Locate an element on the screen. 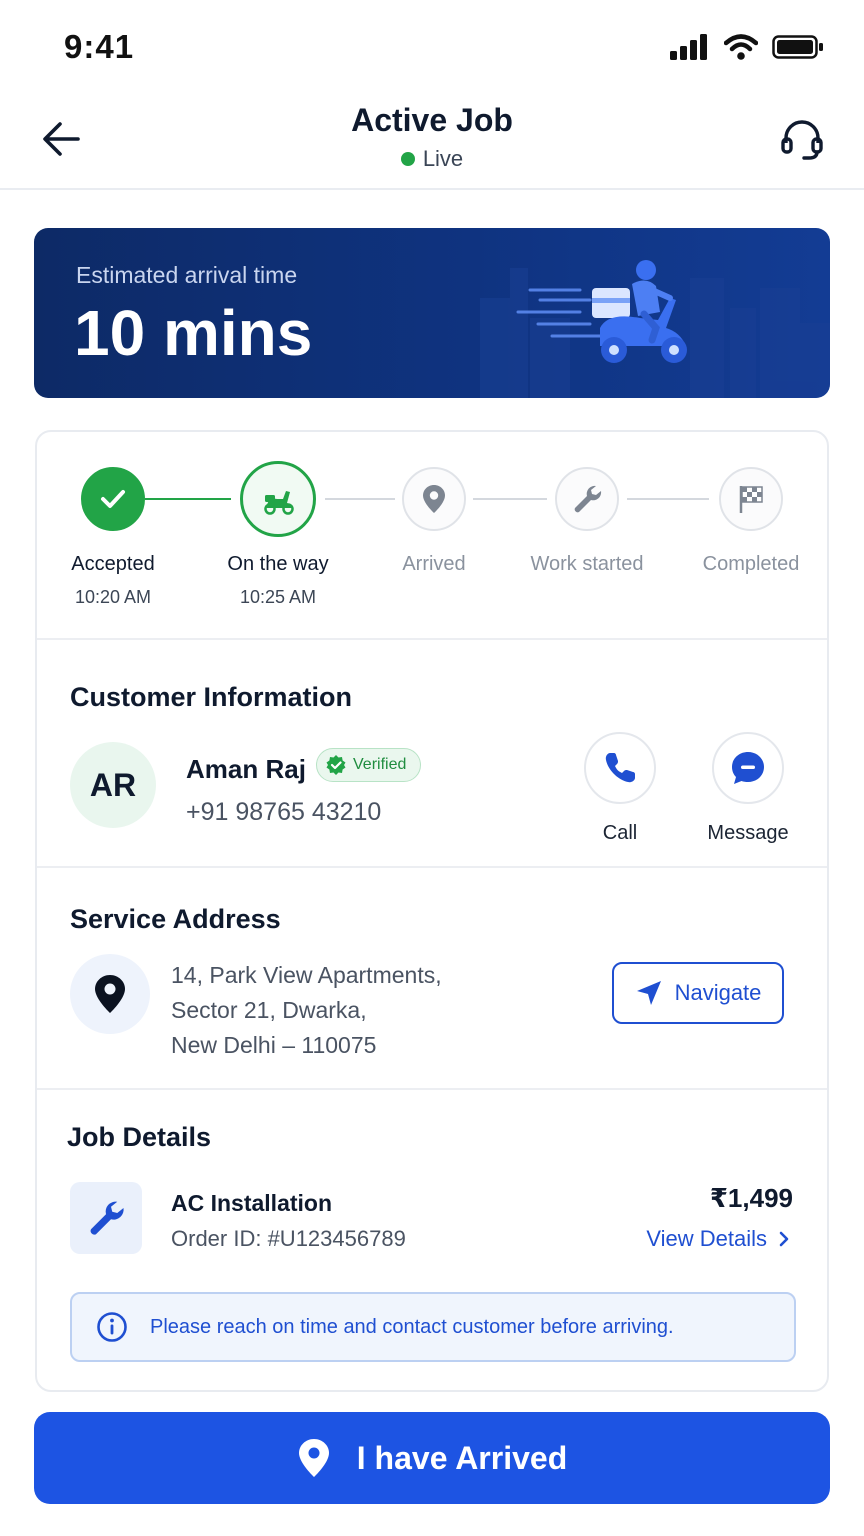 The width and height of the screenshot is (864, 1536). navigation-arrow-icon is located at coordinates (648, 993).